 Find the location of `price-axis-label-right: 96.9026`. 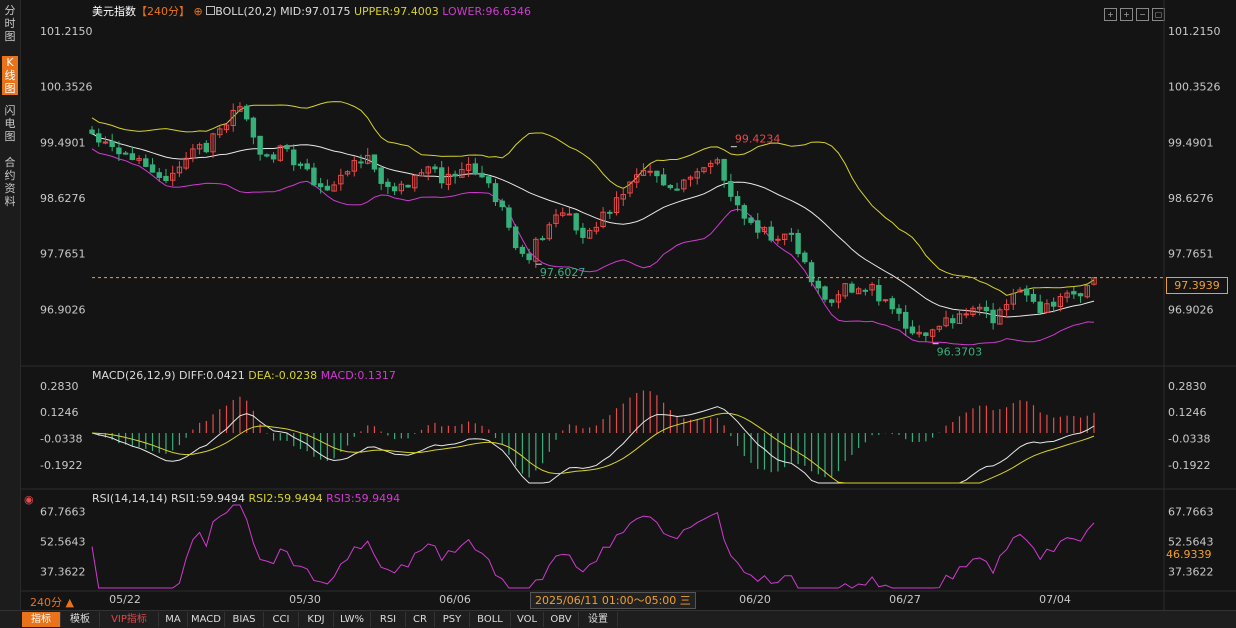

price-axis-label-right: 96.9026 is located at coordinates (1191, 309).